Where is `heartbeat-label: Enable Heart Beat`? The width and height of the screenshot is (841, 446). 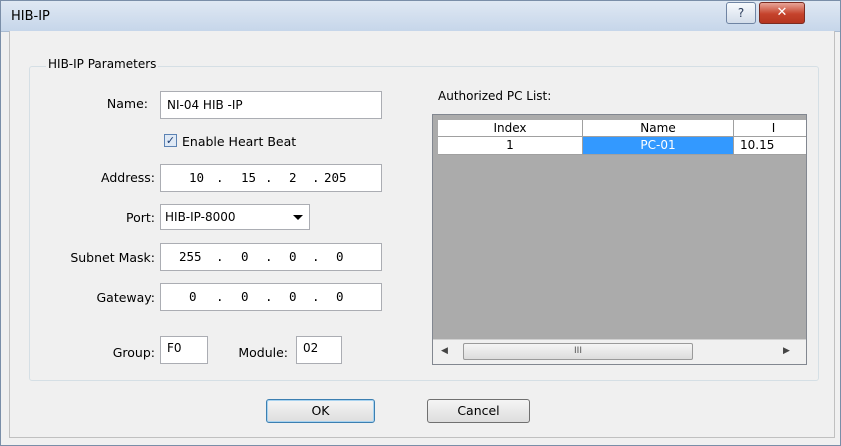 heartbeat-label: Enable Heart Beat is located at coordinates (239, 141).